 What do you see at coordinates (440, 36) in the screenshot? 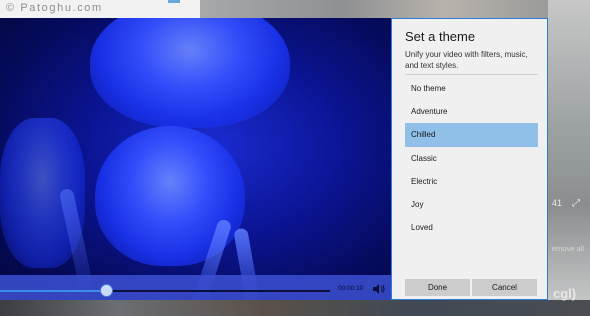
I see `dialog-title: Set a theme` at bounding box center [440, 36].